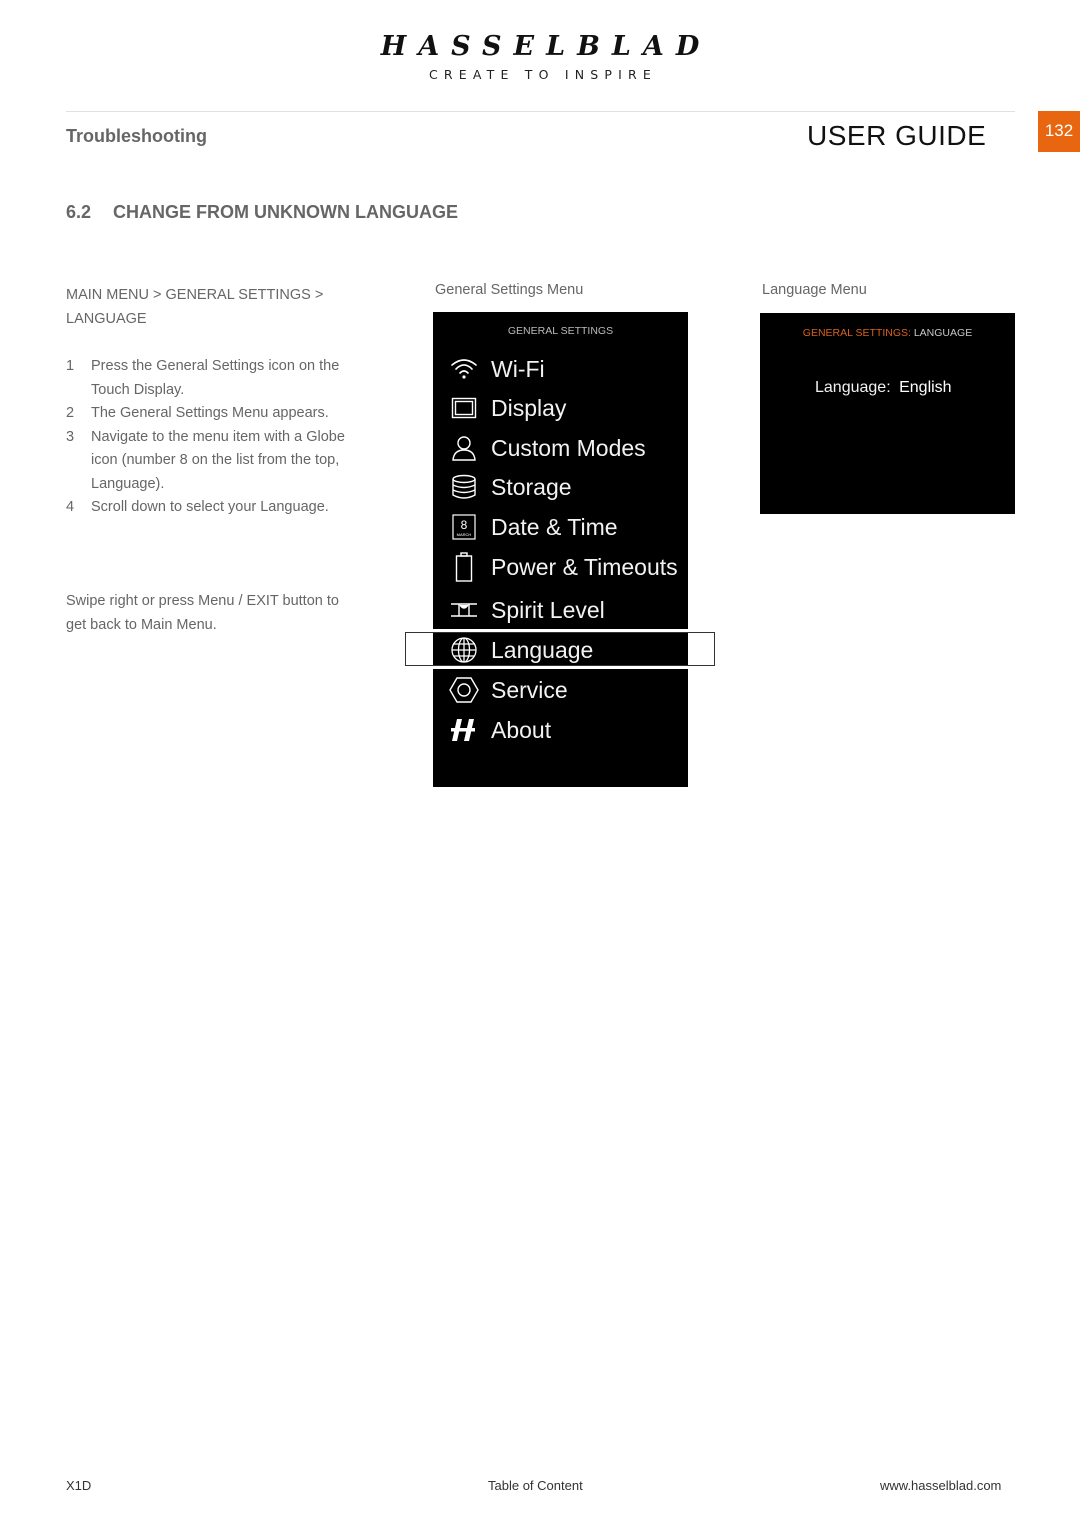 This screenshot has height=1527, width=1080. I want to click on step-text: Scroll down to select your Language., so click(210, 507).